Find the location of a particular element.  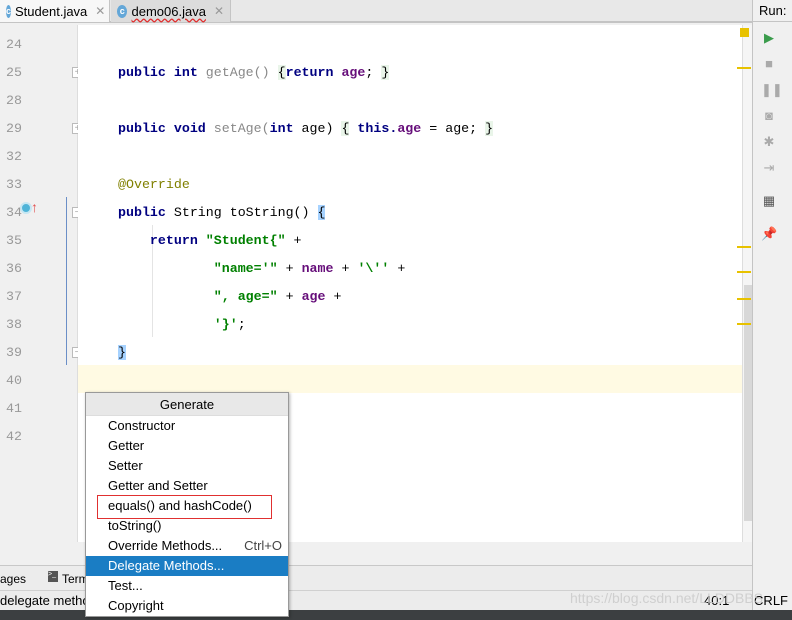

line-number: 36 is located at coordinates (14, 268).